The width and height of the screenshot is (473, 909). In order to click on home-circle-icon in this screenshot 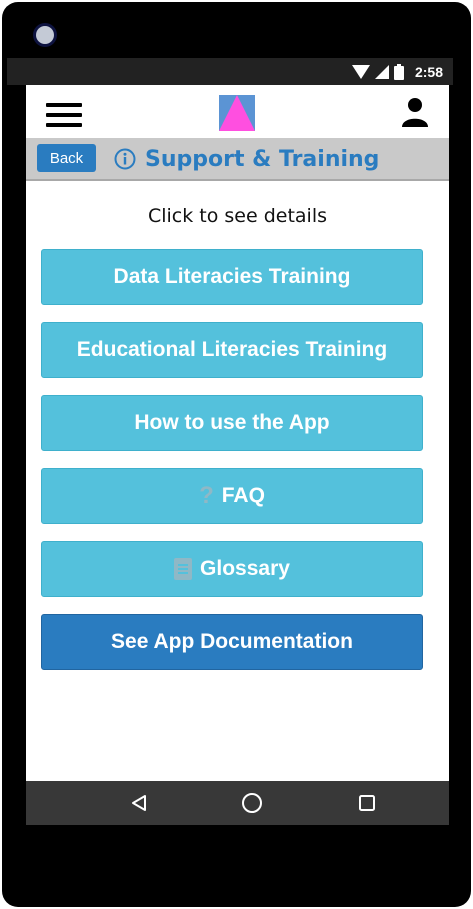, I will do `click(252, 803)`.